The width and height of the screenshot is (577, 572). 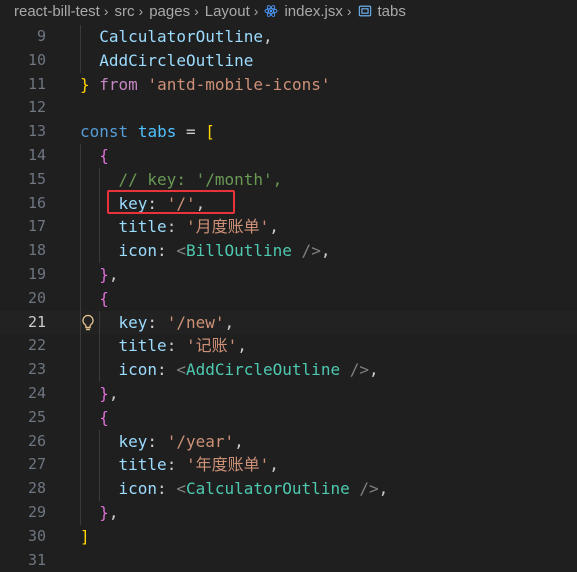 I want to click on breadcrumb-src: src, so click(x=125, y=11).